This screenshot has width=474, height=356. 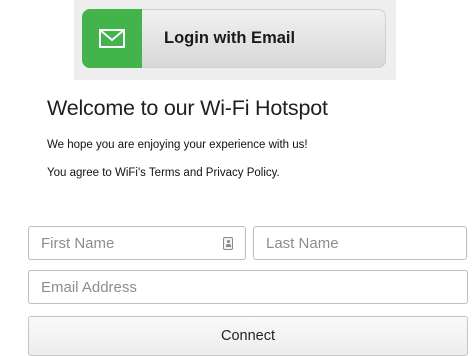 What do you see at coordinates (187, 108) in the screenshot?
I see `welcome-title: Welcome to our Wi-Fi Hotspot` at bounding box center [187, 108].